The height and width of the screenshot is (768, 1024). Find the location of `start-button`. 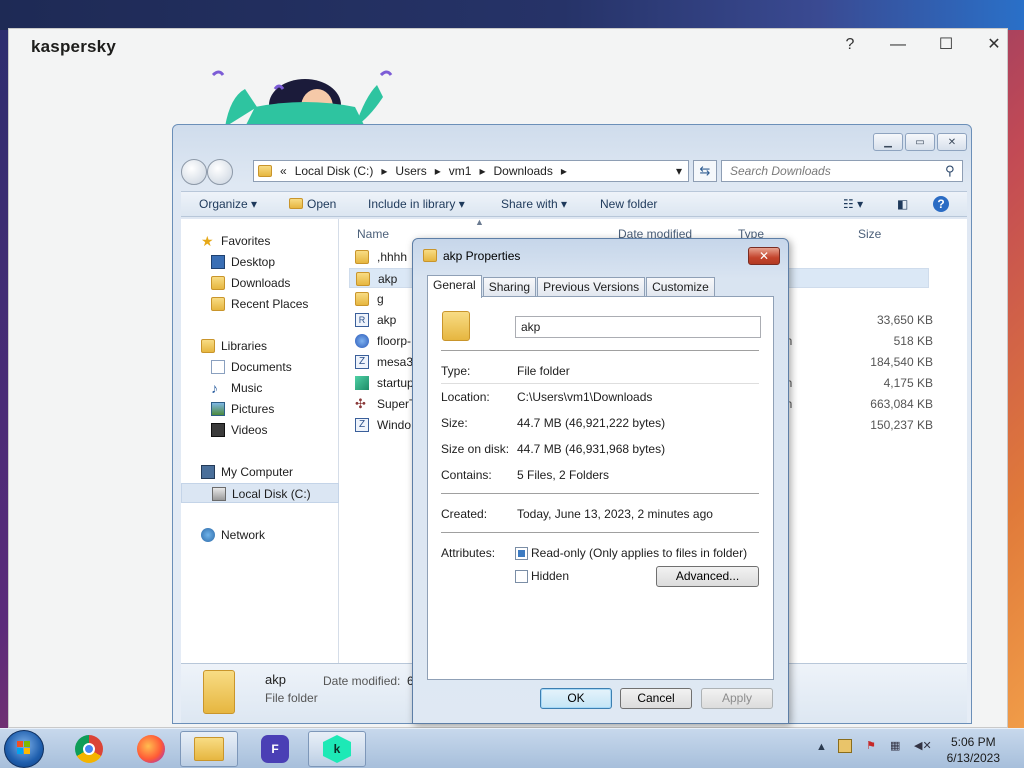

start-button is located at coordinates (24, 749).